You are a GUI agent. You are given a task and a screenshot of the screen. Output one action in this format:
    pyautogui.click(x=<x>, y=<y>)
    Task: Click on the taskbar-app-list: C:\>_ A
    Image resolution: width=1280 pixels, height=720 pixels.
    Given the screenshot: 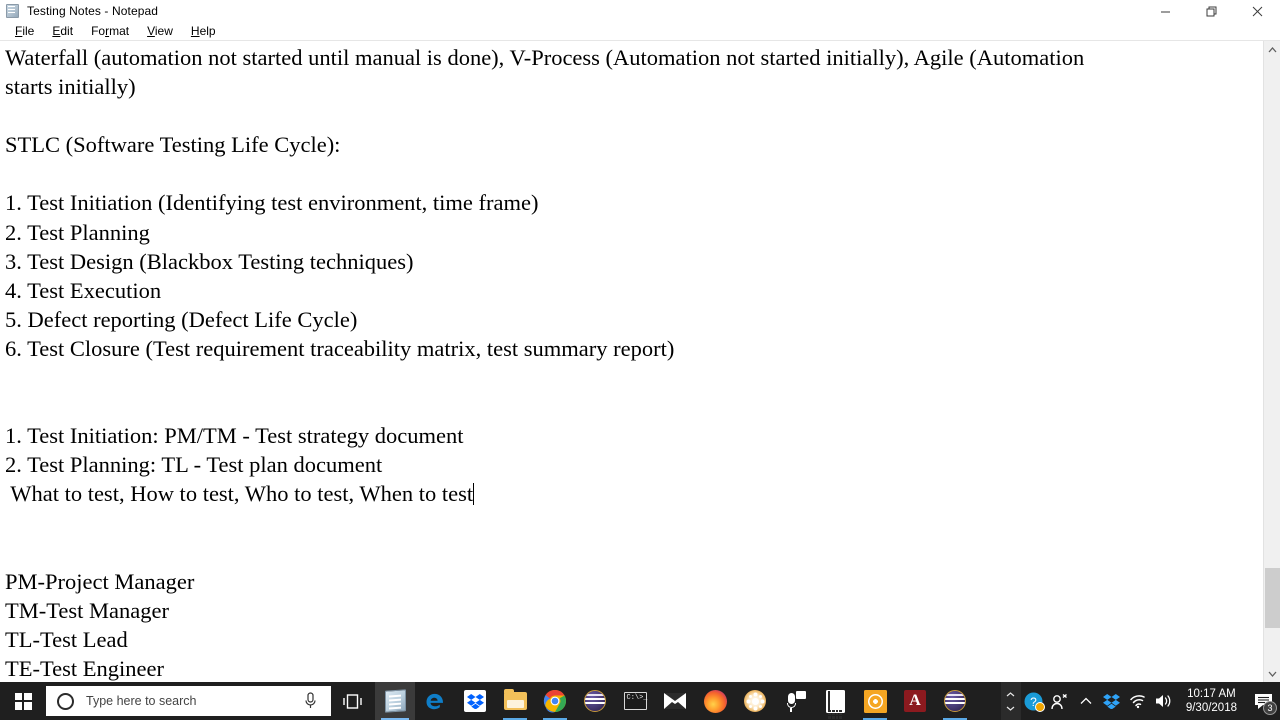 What is the action you would take?
    pyautogui.click(x=675, y=701)
    